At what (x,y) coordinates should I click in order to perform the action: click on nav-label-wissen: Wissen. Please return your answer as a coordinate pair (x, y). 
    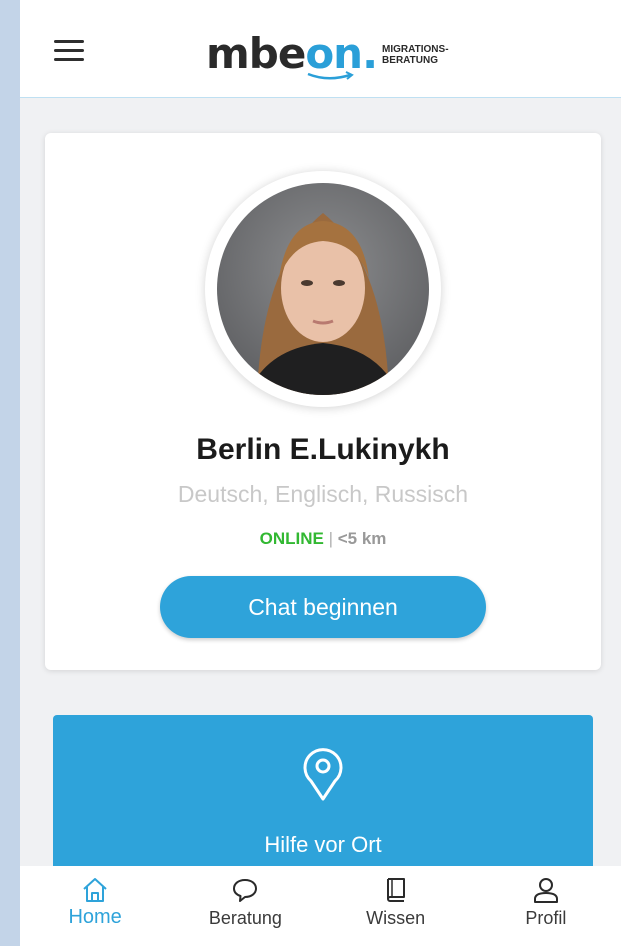
    Looking at the image, I should click on (396, 918).